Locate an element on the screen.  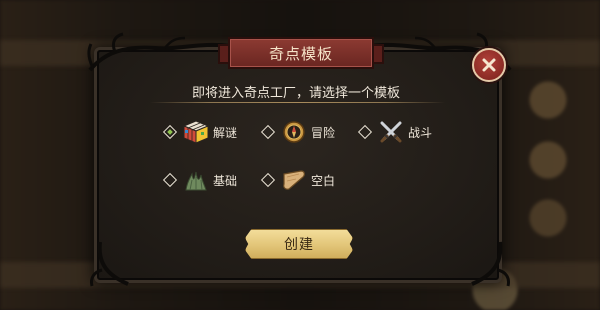
option-label: 基础 is located at coordinates (225, 180).